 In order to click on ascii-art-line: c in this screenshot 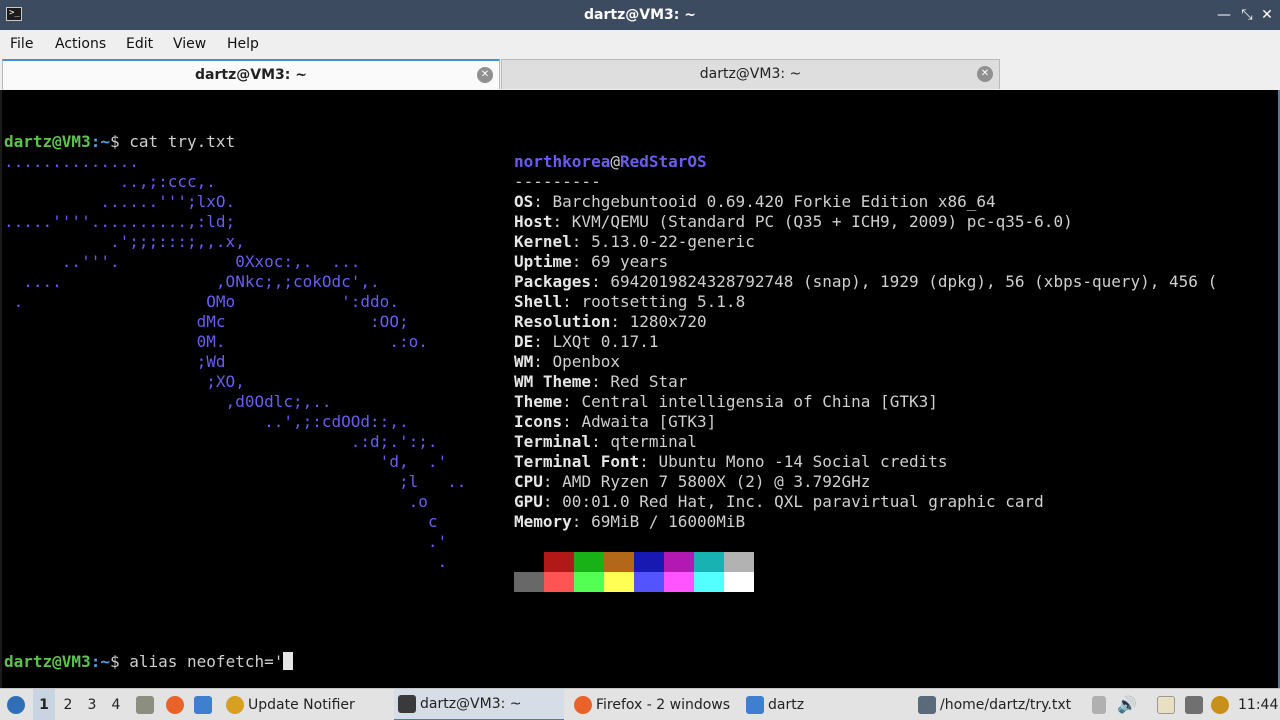, I will do `click(221, 521)`.